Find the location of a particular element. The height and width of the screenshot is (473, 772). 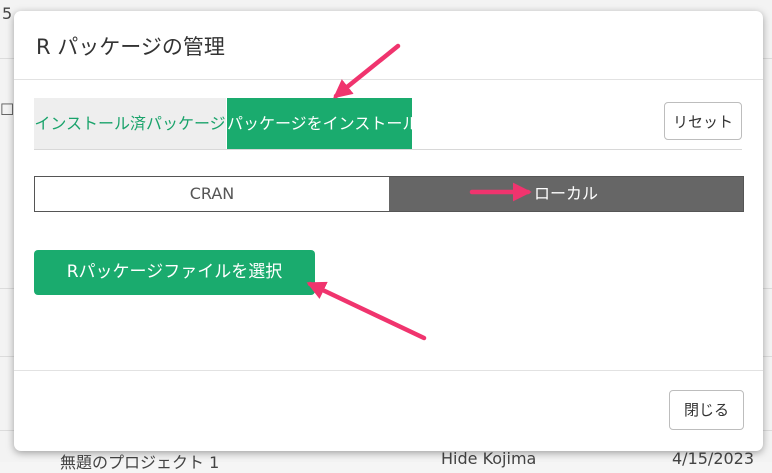

choose-package-file-button: Rパッケージファイルを選択 is located at coordinates (174, 272).